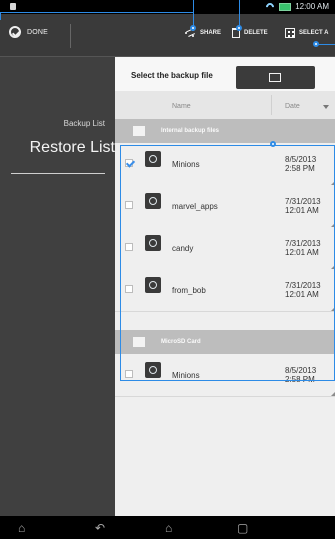 Image resolution: width=335 pixels, height=539 pixels. What do you see at coordinates (70, 36) in the screenshot?
I see `action-divider` at bounding box center [70, 36].